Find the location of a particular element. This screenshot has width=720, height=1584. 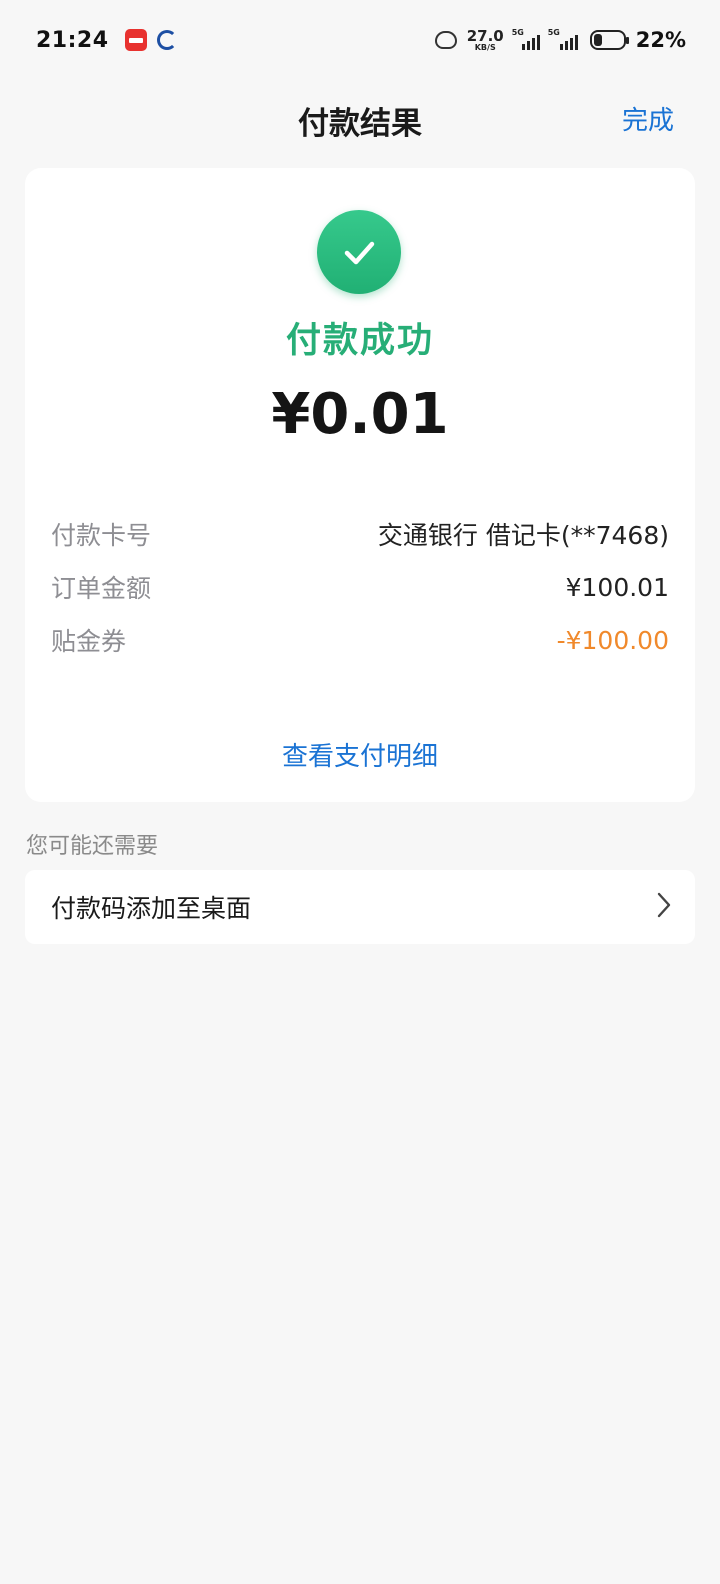

sim1-network-type: 5G is located at coordinates (517, 32).